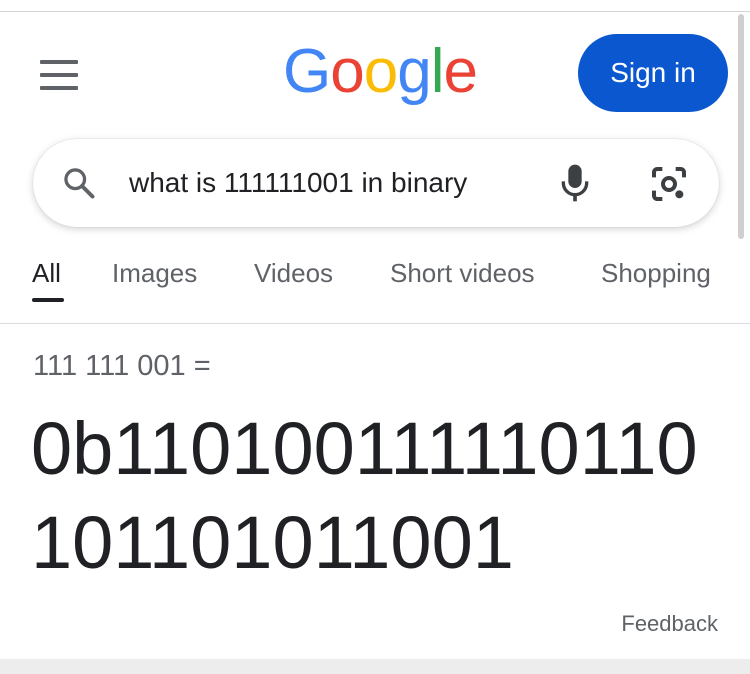  I want to click on microphone-icon, so click(575, 183).